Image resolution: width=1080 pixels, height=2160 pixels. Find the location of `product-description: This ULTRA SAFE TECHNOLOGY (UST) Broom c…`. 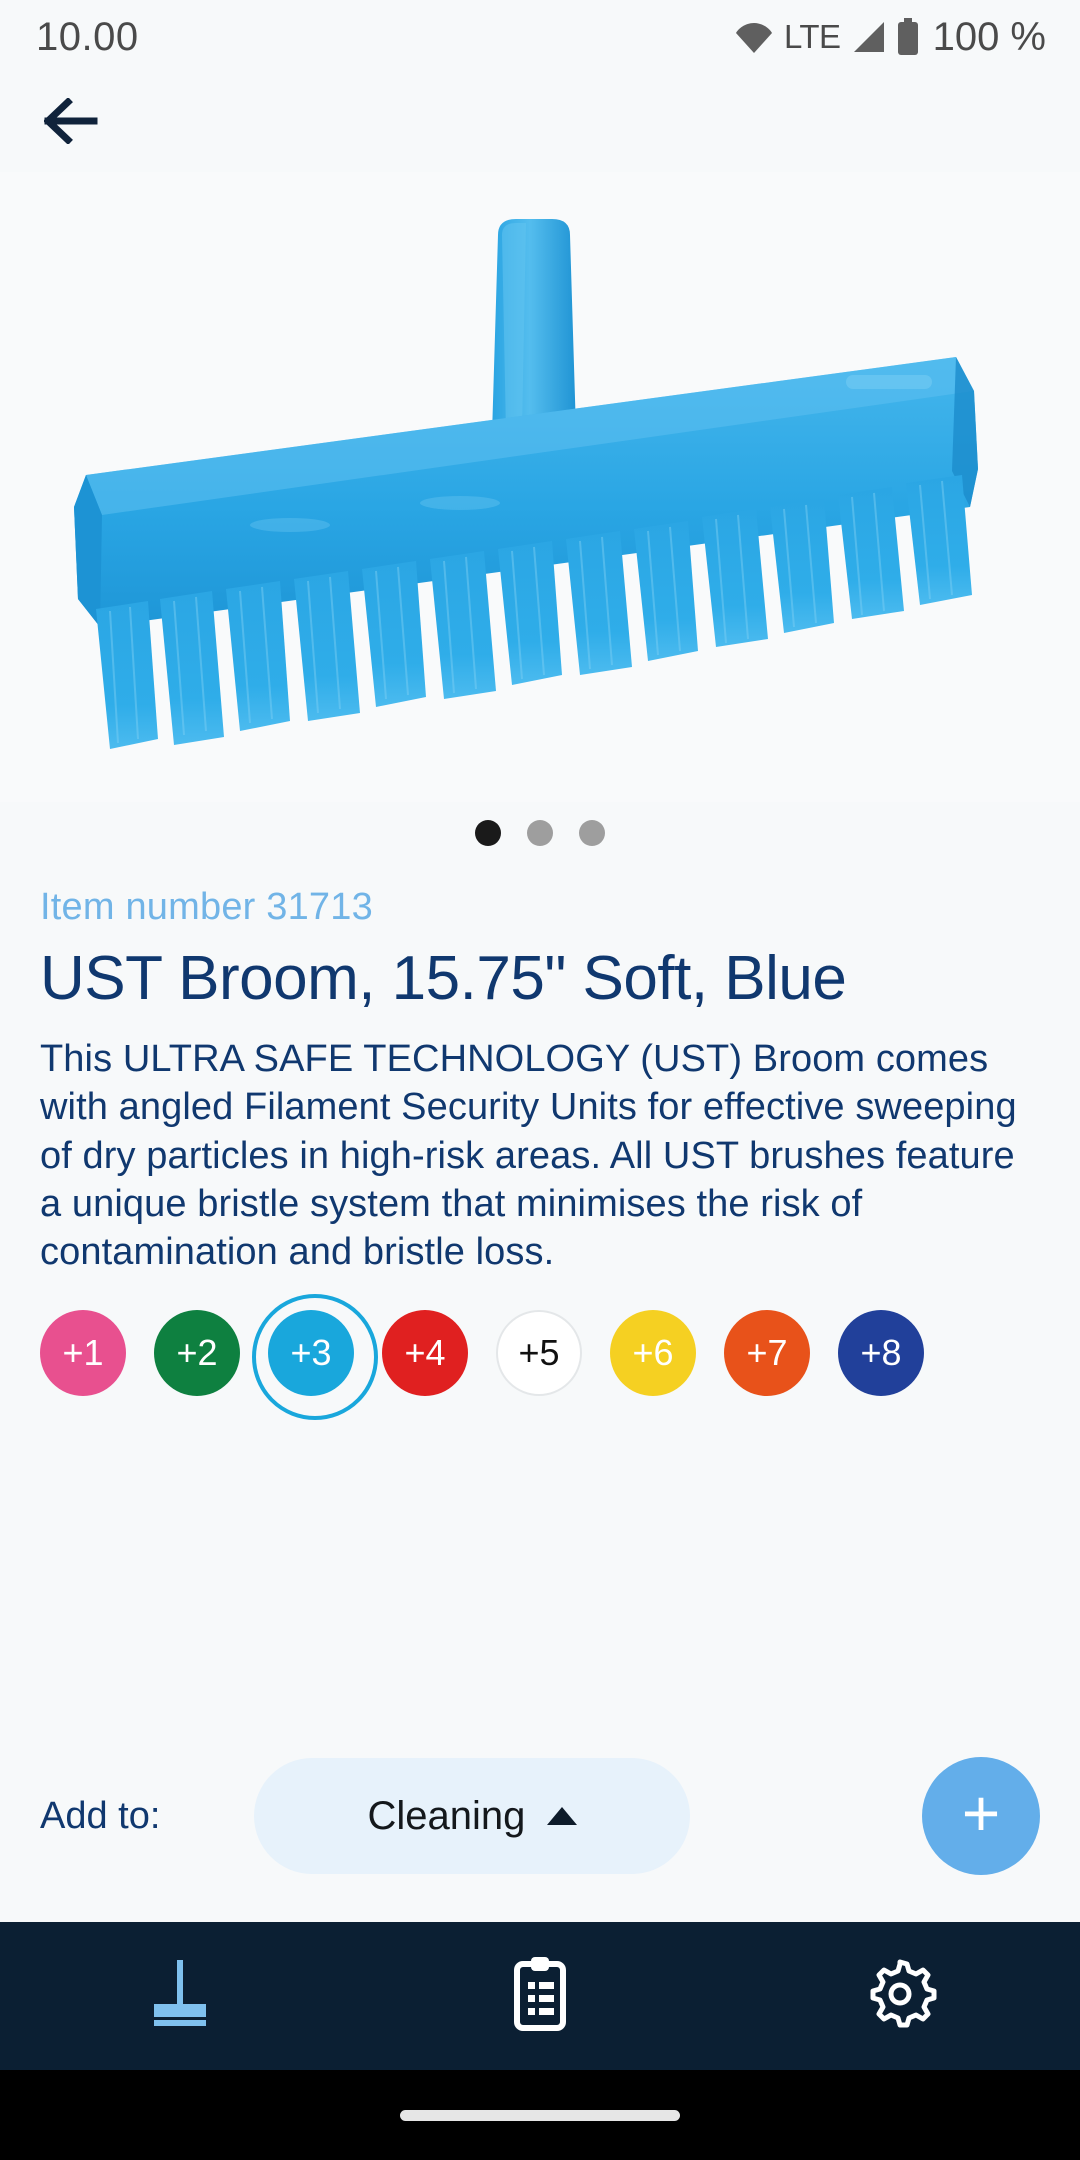

product-description: This ULTRA SAFE TECHNOLOGY (UST) Broom c… is located at coordinates (528, 1156).